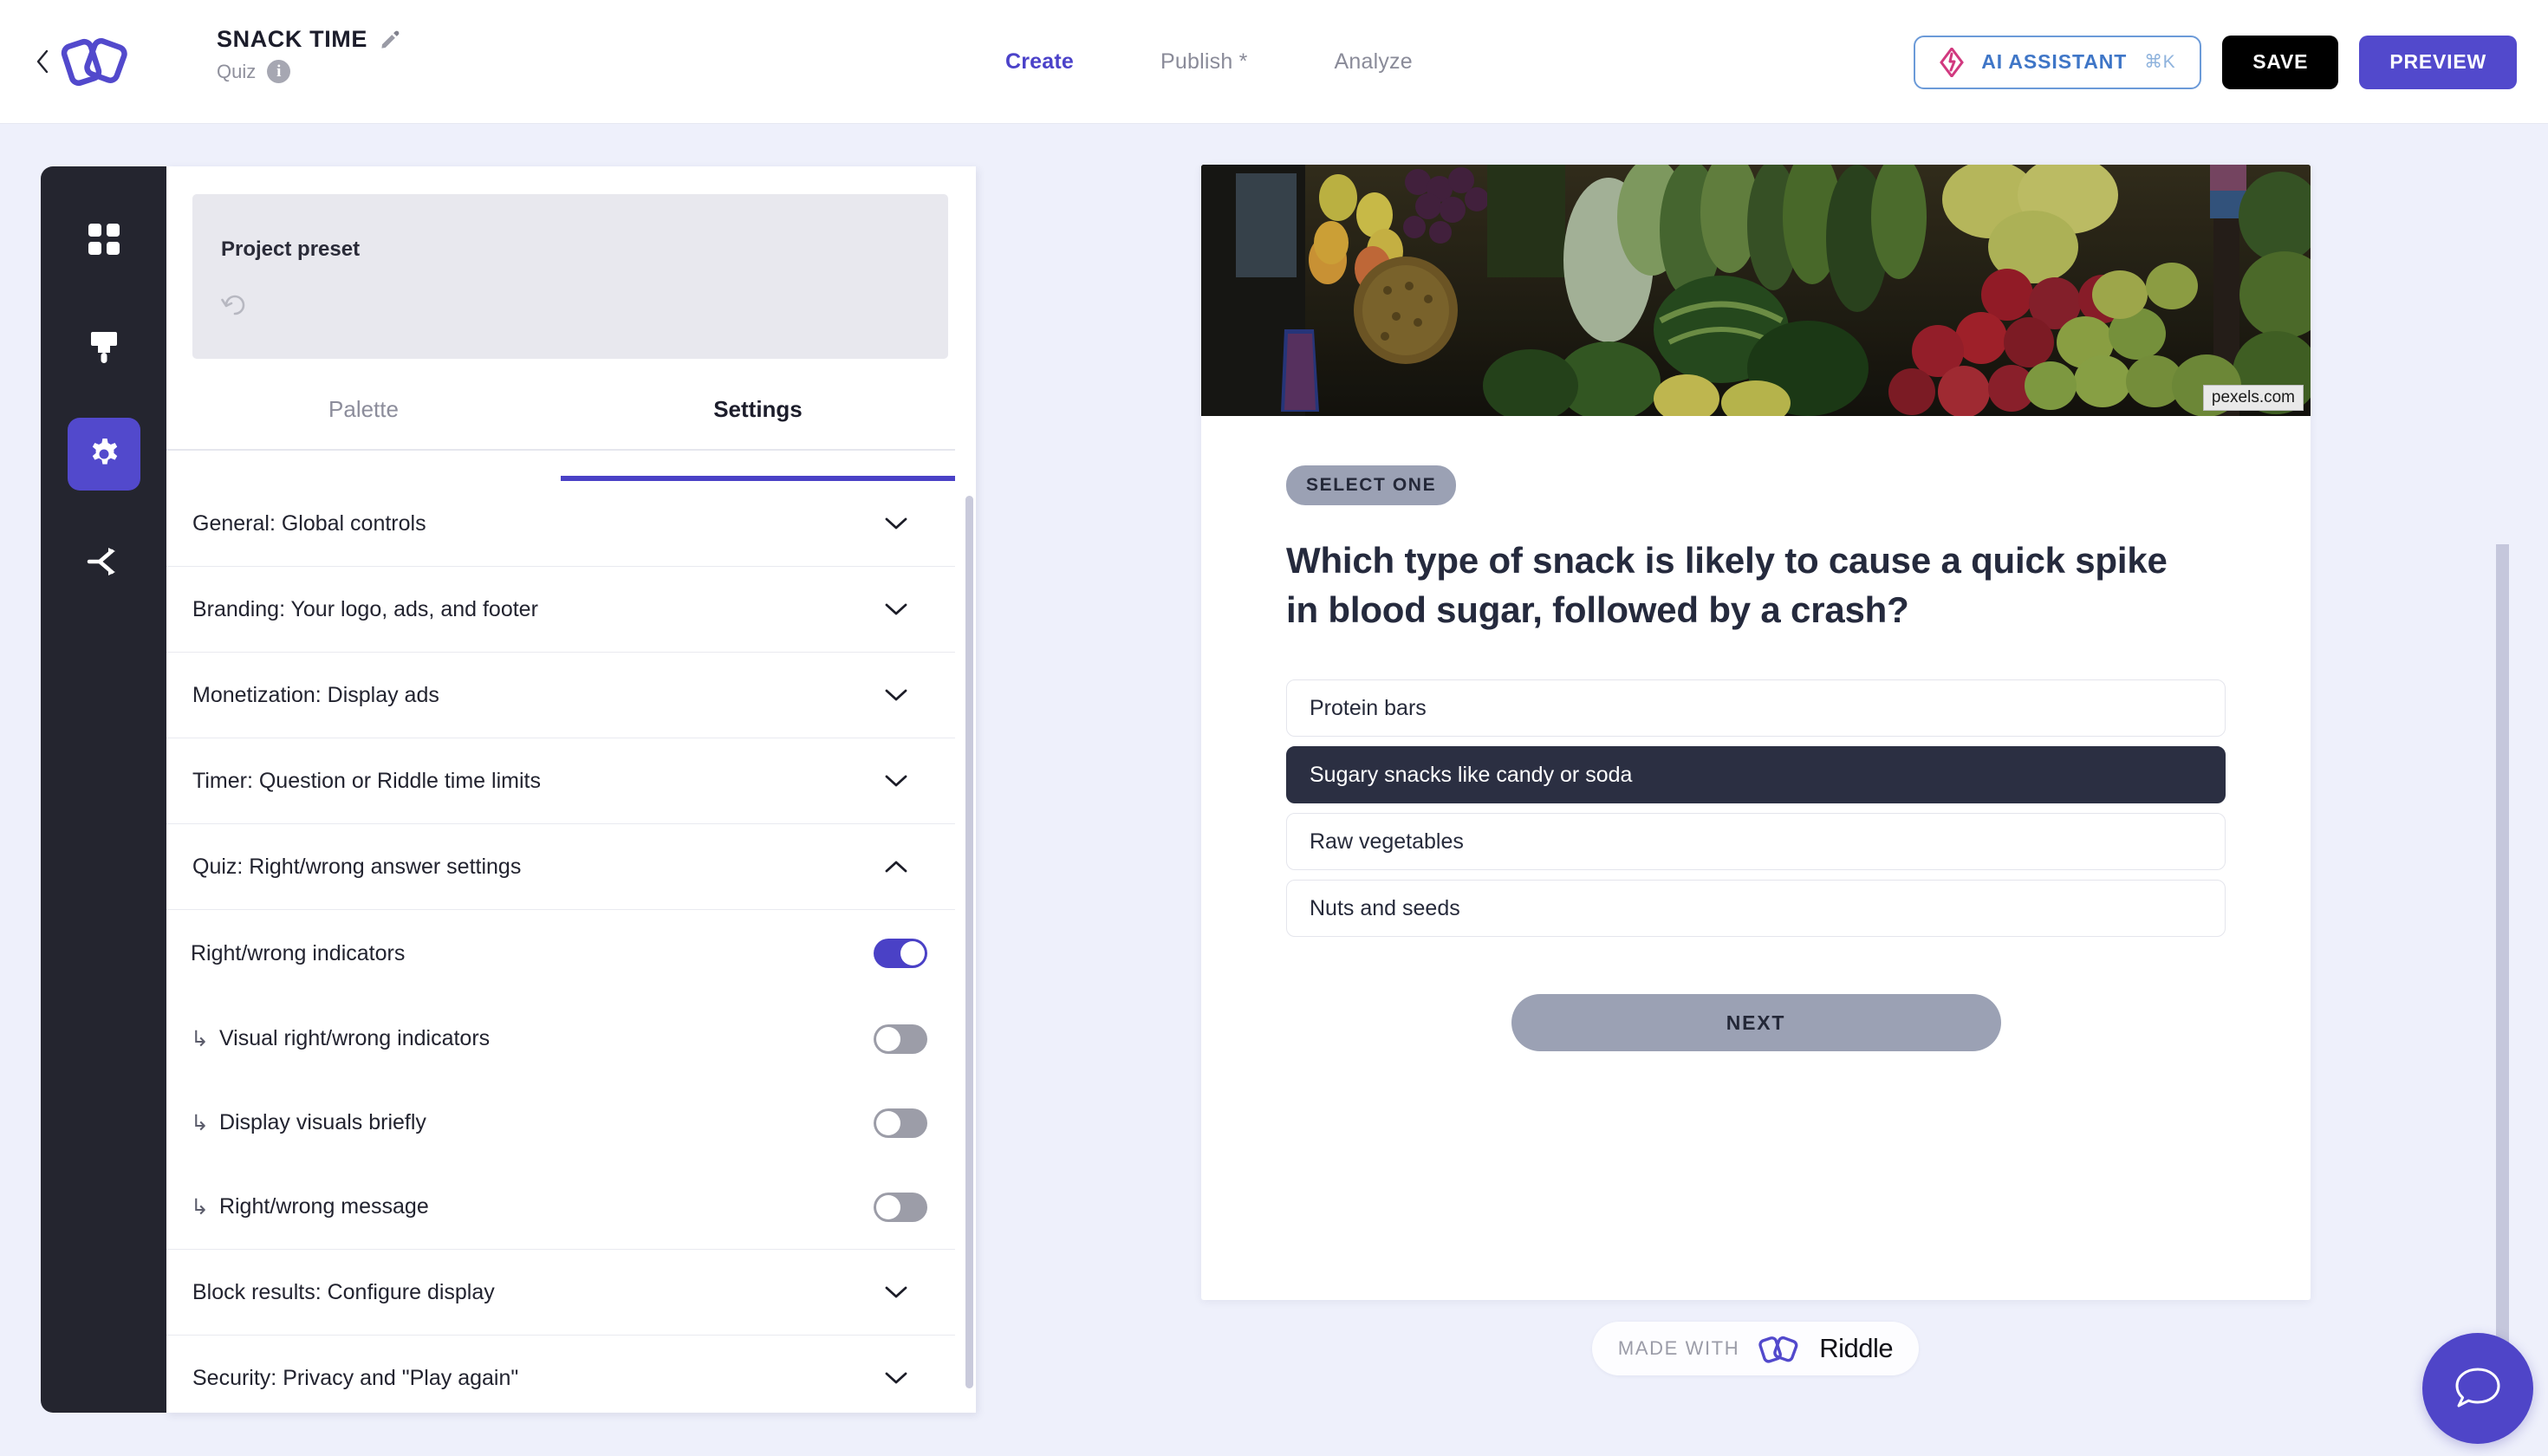  Describe the element at coordinates (1755, 1348) in the screenshot. I see `made-with-riddle-badge: MADE WITH Riddle` at that location.